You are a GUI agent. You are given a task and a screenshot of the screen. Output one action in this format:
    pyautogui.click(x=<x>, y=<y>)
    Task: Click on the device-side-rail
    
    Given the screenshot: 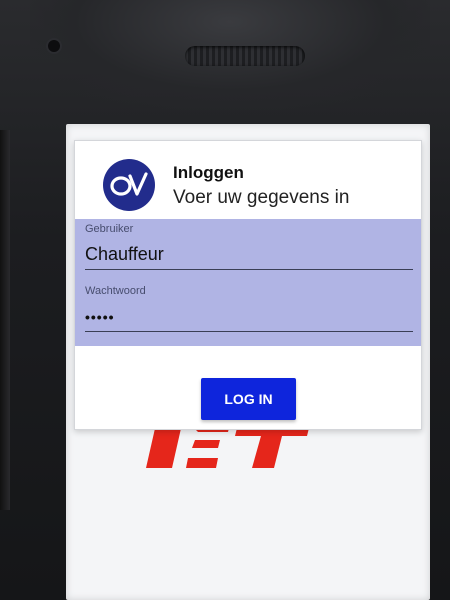 What is the action you would take?
    pyautogui.click(x=5, y=320)
    